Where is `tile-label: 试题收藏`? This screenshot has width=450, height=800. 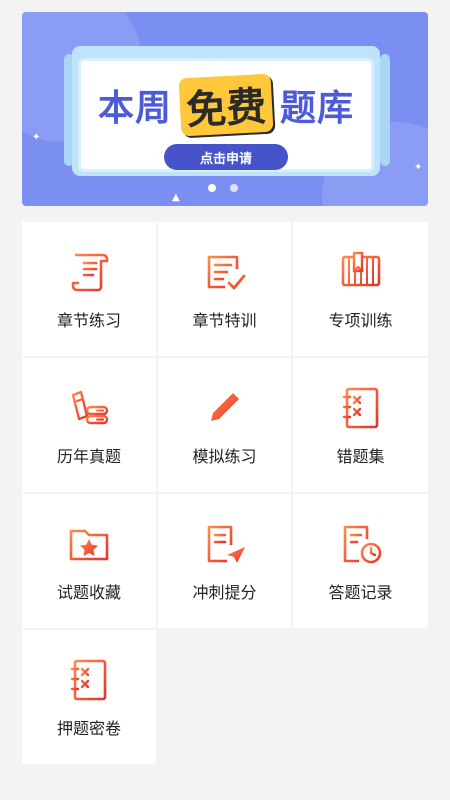
tile-label: 试题收藏 is located at coordinates (88, 592).